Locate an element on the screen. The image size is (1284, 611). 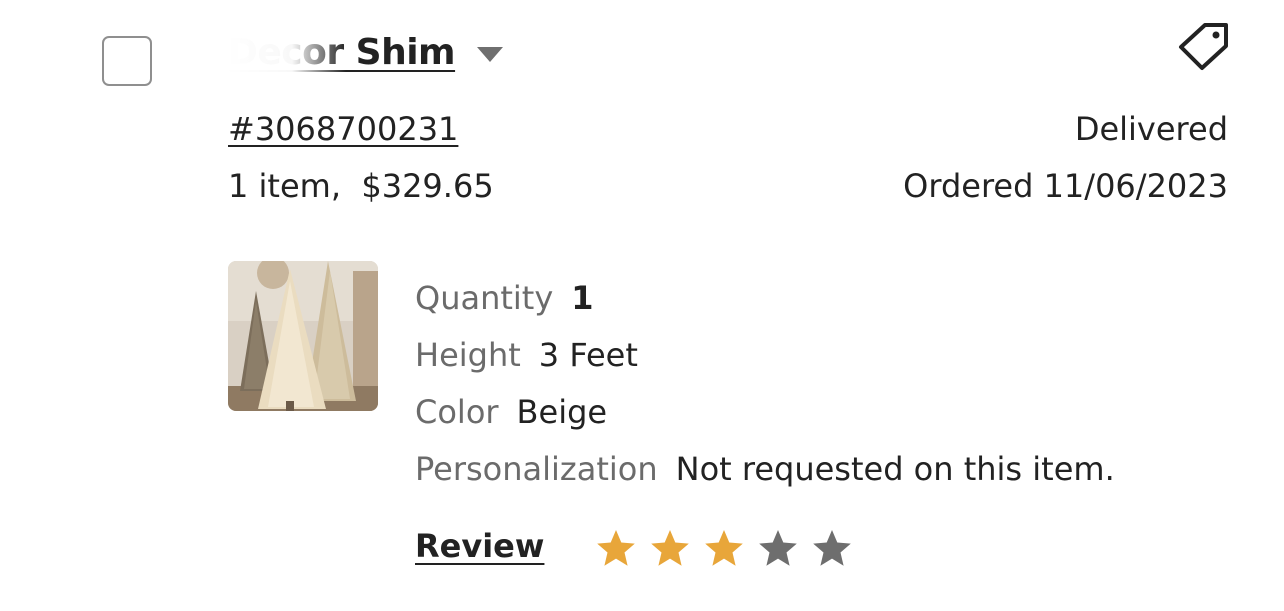
detail-height: Height 3 Feet is located at coordinates (526, 355).